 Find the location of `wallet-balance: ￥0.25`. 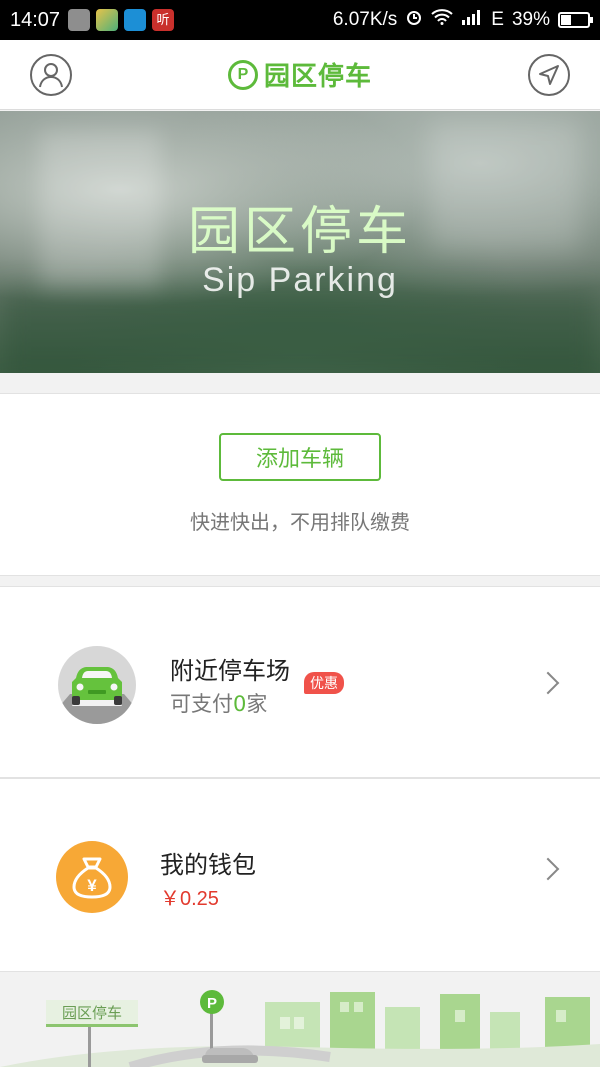

wallet-balance: ￥0.25 is located at coordinates (189, 899).